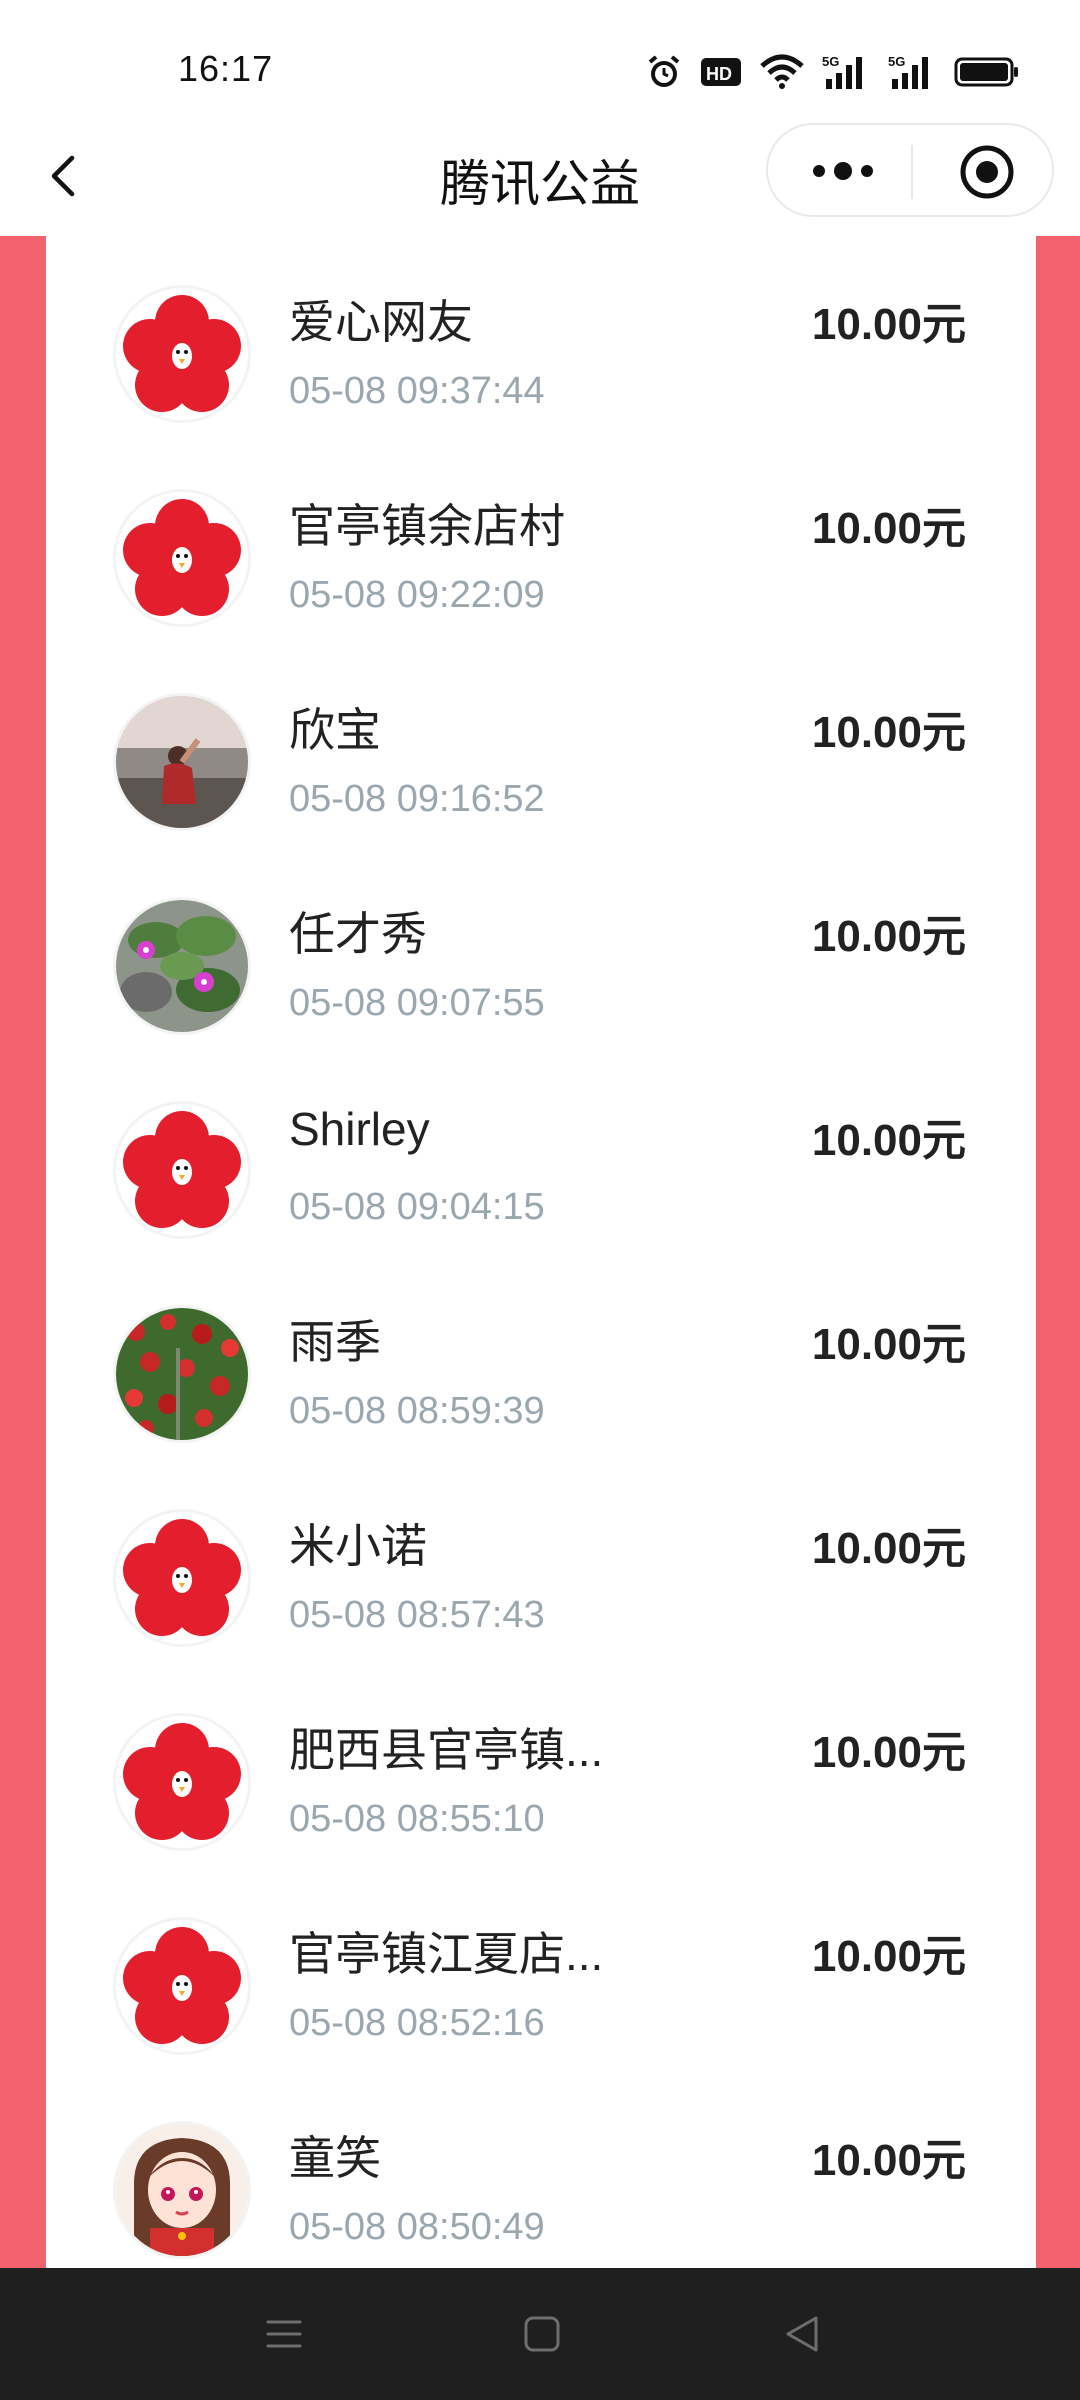 The image size is (1080, 2400). I want to click on list-item: 官亭镇余店村 05-08 09:22:09 10.00元, so click(541, 542).